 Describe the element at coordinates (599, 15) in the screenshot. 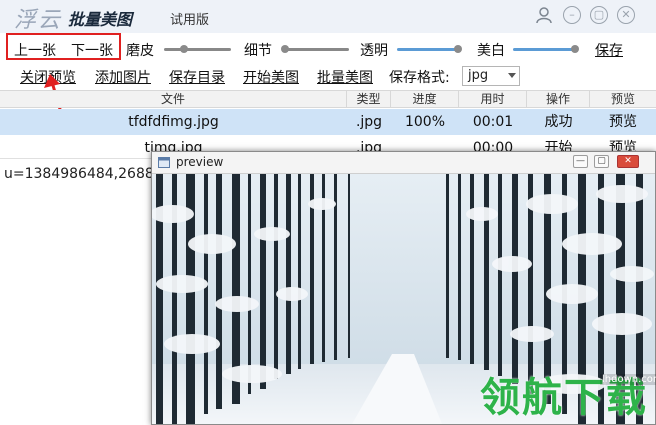

I see `maximize-icon: ▢` at that location.